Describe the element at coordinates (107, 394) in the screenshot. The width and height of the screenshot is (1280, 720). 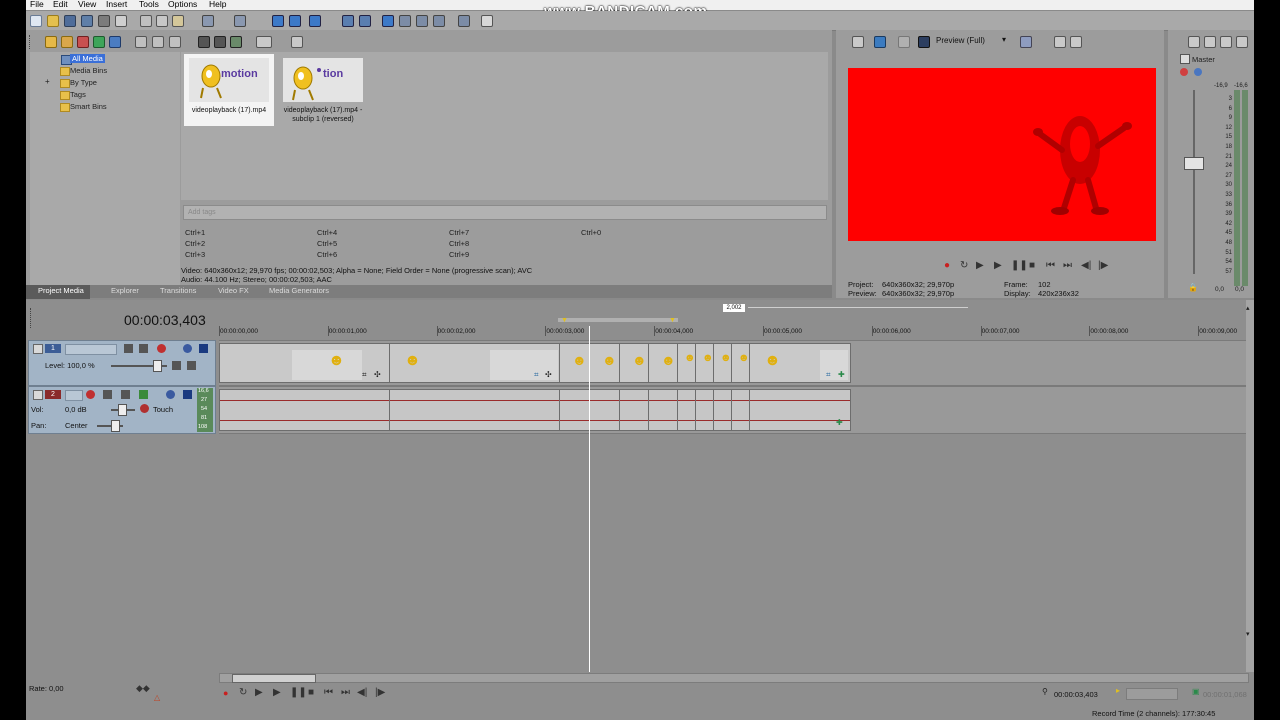
I see `invert-phase-icon` at that location.